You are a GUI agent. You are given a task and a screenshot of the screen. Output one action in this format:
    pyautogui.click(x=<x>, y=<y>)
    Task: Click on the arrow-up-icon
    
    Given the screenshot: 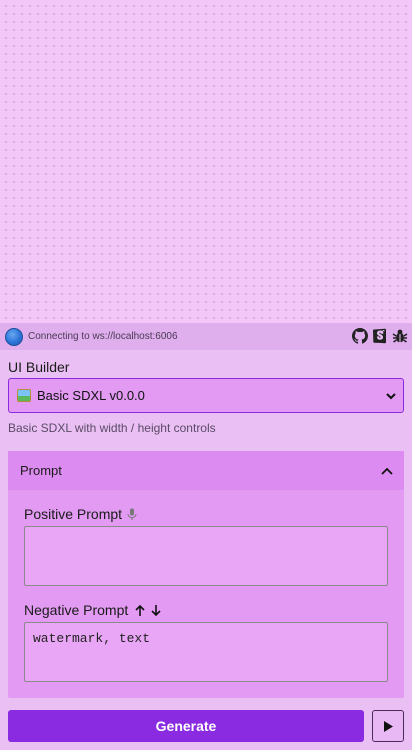 What is the action you would take?
    pyautogui.click(x=140, y=610)
    